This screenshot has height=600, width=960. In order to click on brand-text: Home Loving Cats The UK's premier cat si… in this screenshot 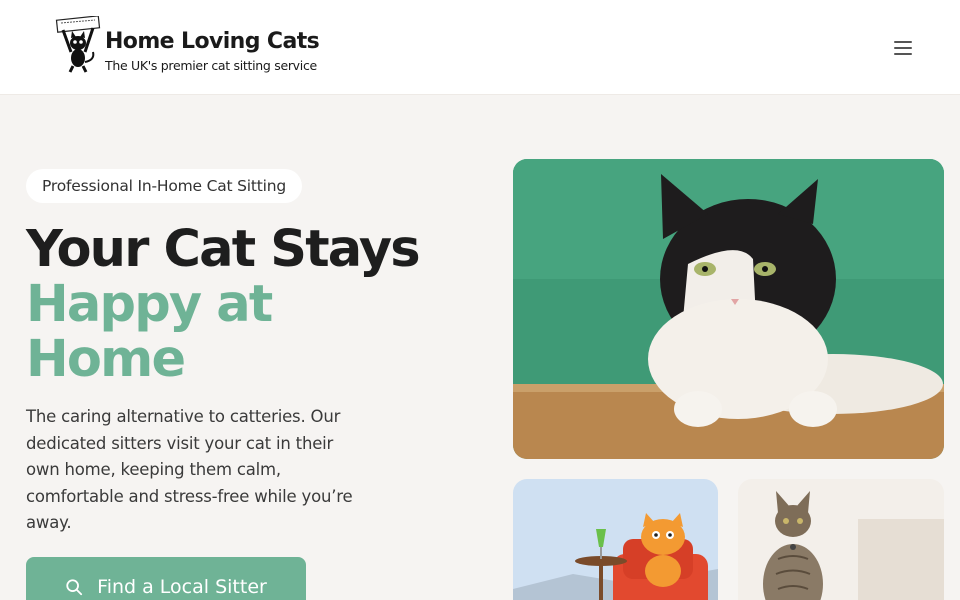, I will do `click(212, 51)`.